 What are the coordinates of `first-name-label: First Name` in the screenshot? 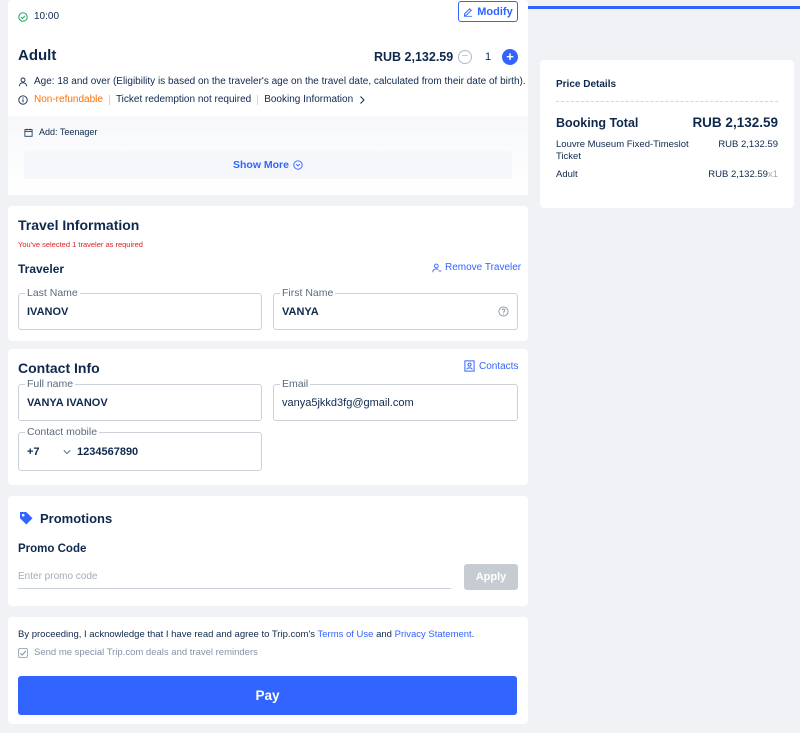 It's located at (308, 293).